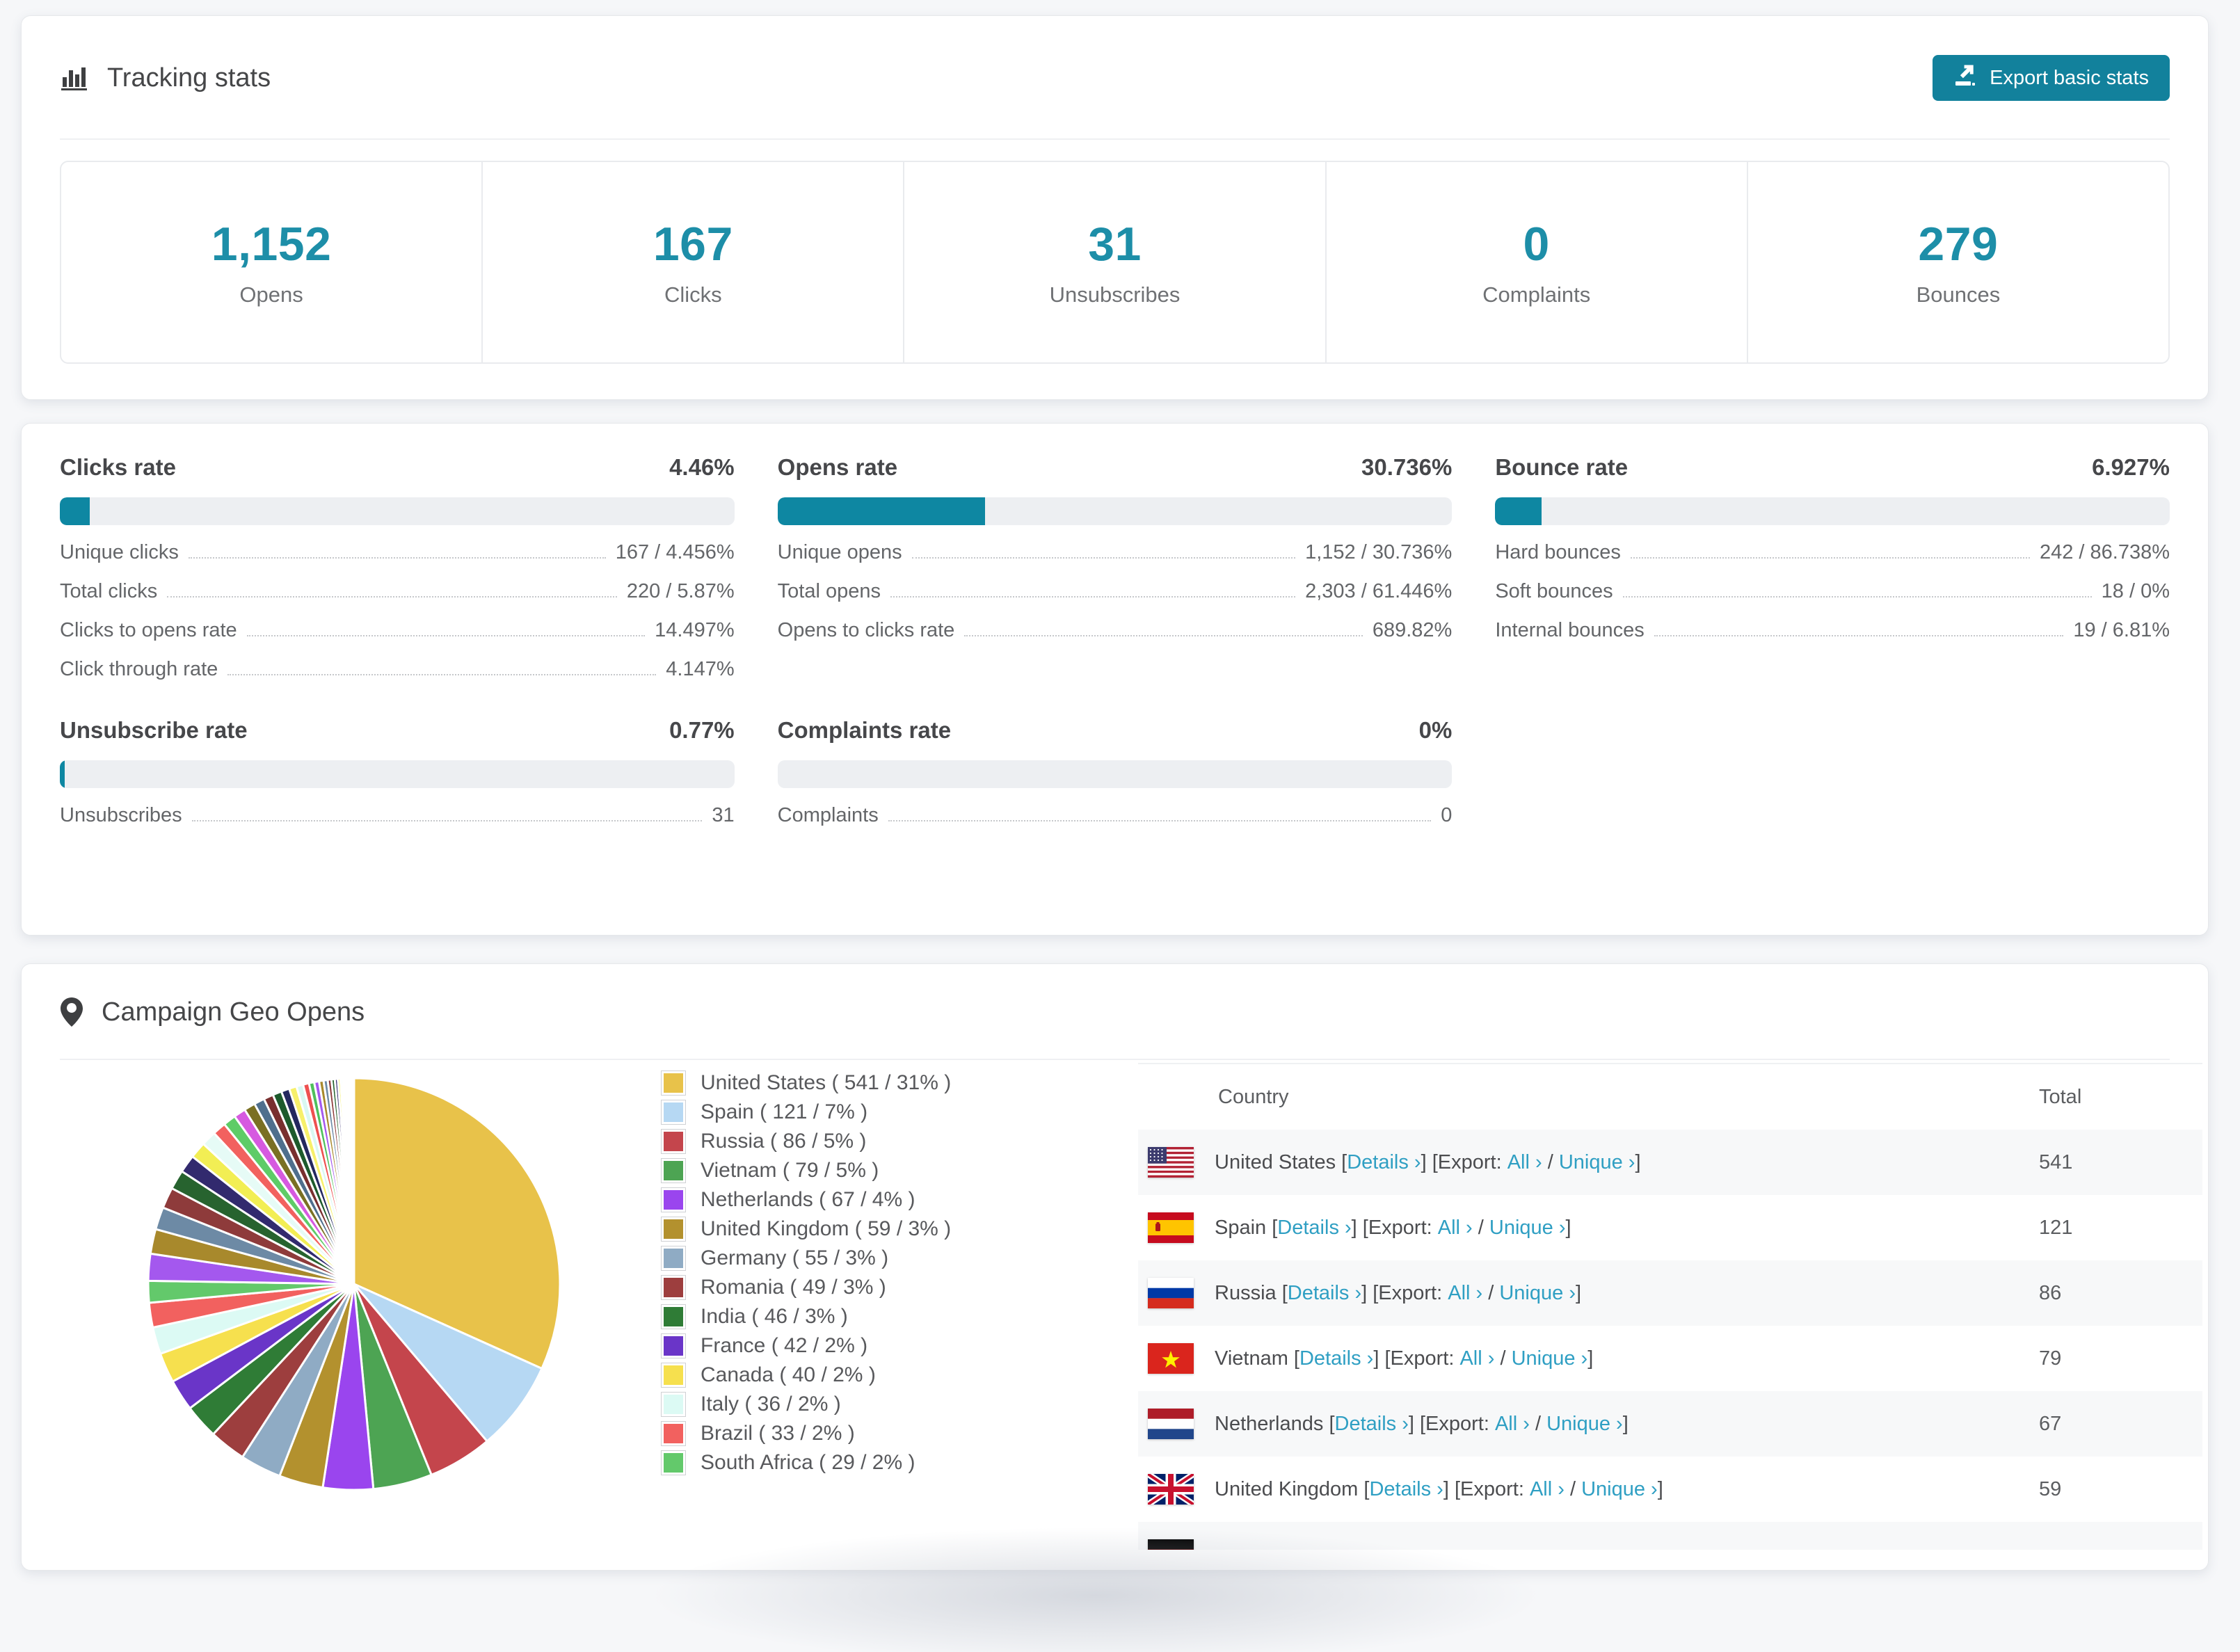  I want to click on legend-item-france: France ( 42 / 2% ), so click(806, 1346).